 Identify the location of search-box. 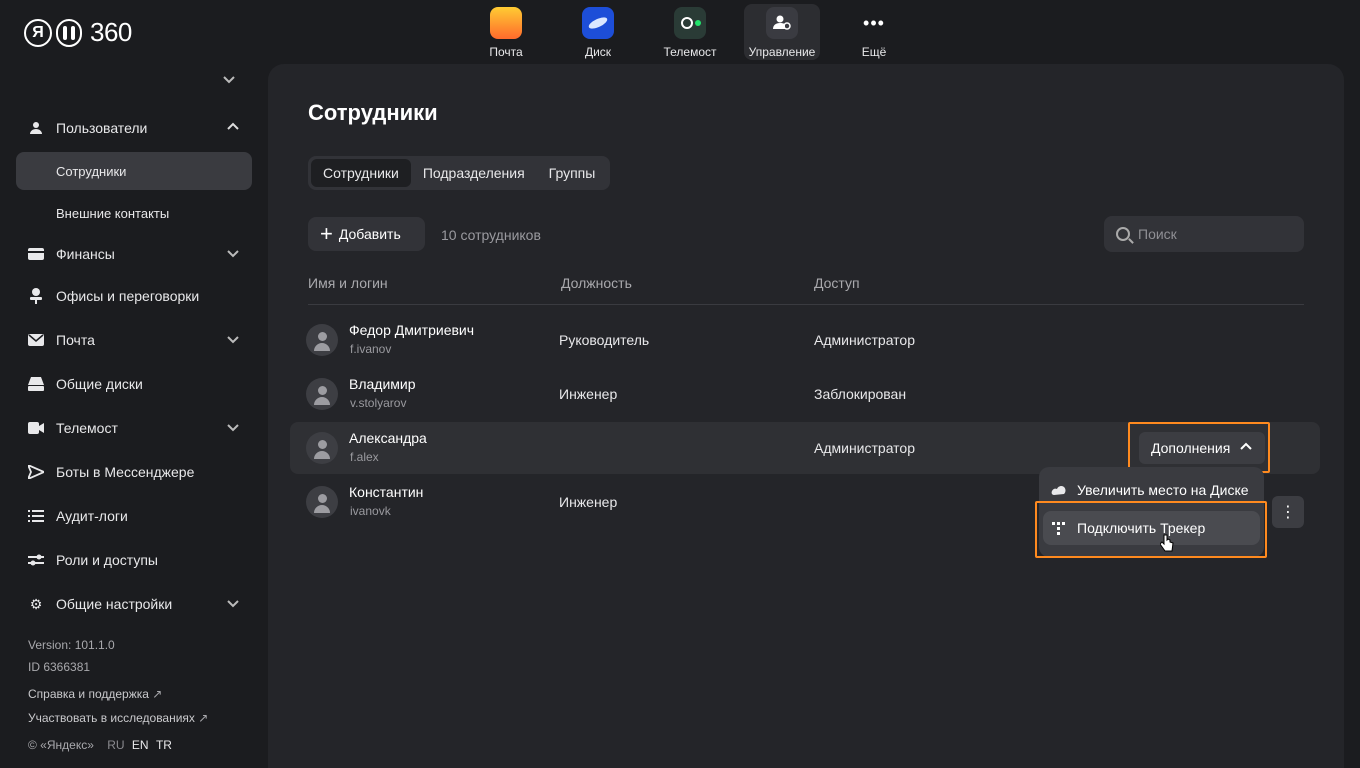
(1204, 234).